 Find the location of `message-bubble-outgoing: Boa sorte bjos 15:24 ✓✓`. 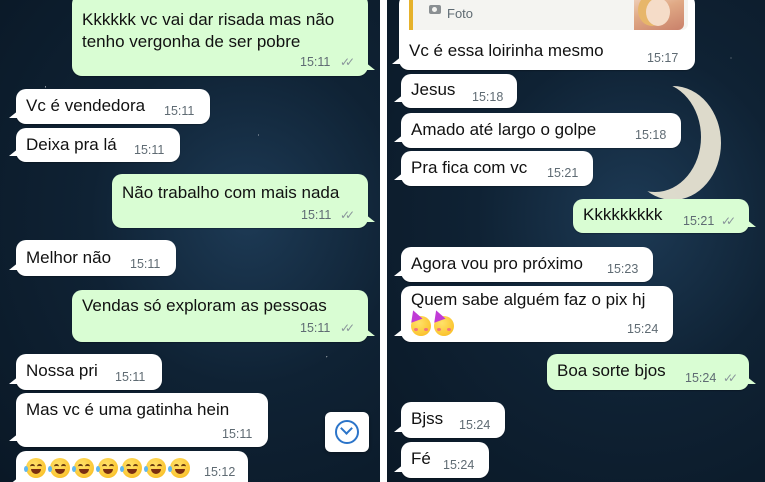

message-bubble-outgoing: Boa sorte bjos 15:24 ✓✓ is located at coordinates (651, 372).